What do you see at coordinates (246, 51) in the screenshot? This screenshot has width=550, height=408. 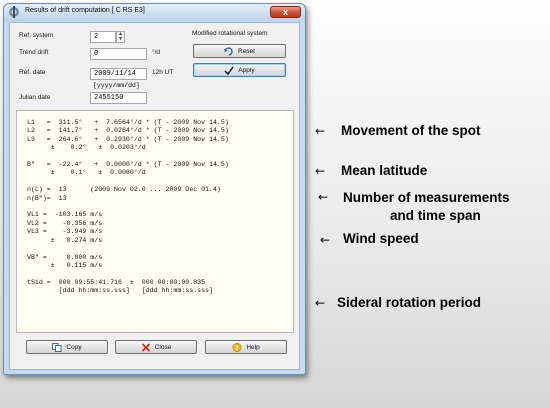 I see `reset-label: Reset` at bounding box center [246, 51].